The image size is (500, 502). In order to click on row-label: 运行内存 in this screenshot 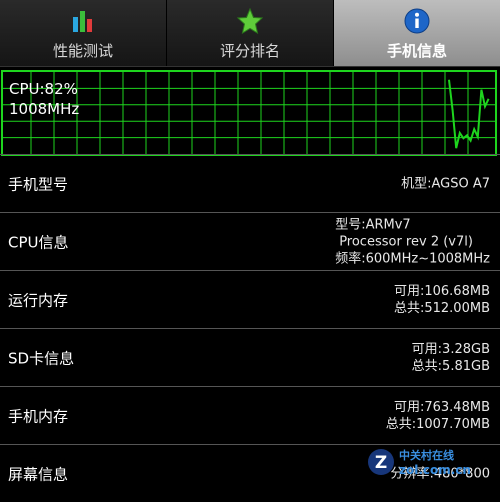, I will do `click(38, 300)`.